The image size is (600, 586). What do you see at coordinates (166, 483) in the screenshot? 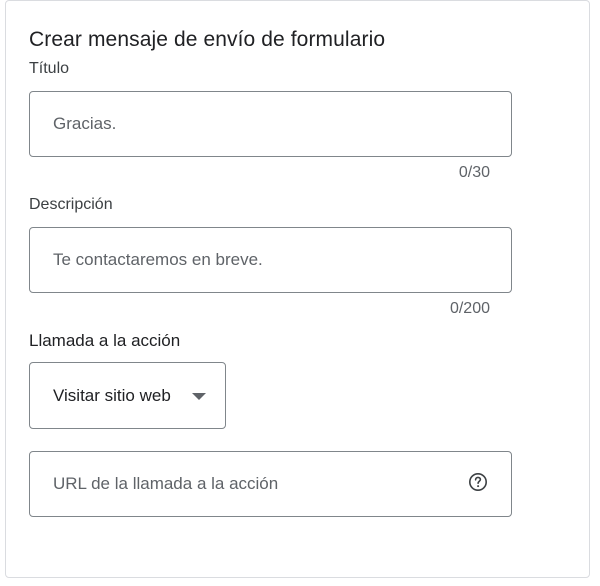
I see `cta-url-placeholder: URL de la llamada a la acción` at bounding box center [166, 483].